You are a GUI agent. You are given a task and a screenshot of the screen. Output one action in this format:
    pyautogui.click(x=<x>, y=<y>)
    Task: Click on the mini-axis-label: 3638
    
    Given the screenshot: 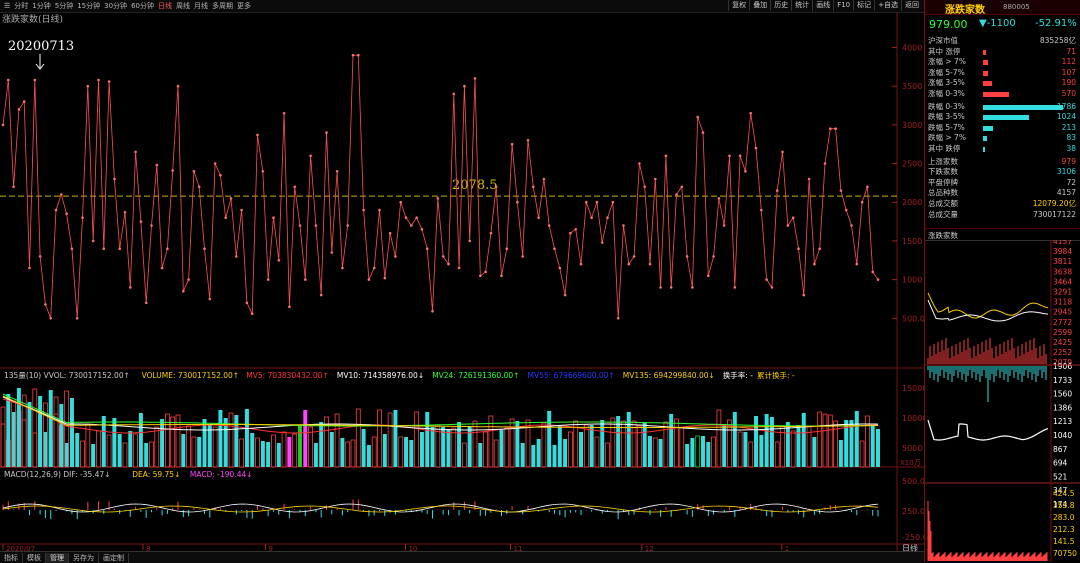 What is the action you would take?
    pyautogui.click(x=1062, y=271)
    